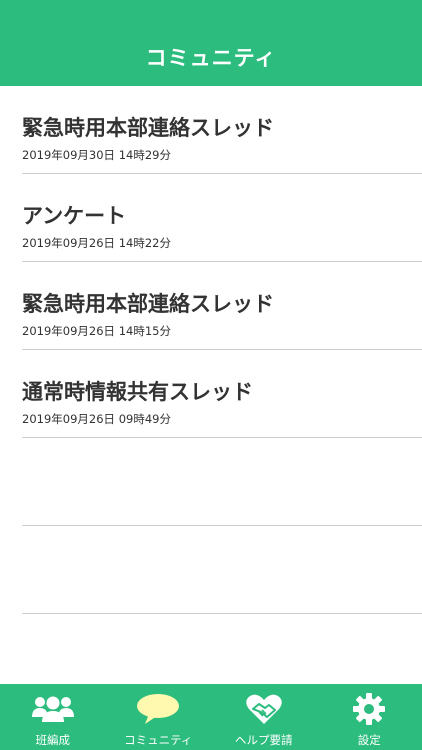  I want to click on tab-help-request: ヘルプ要請, so click(264, 717).